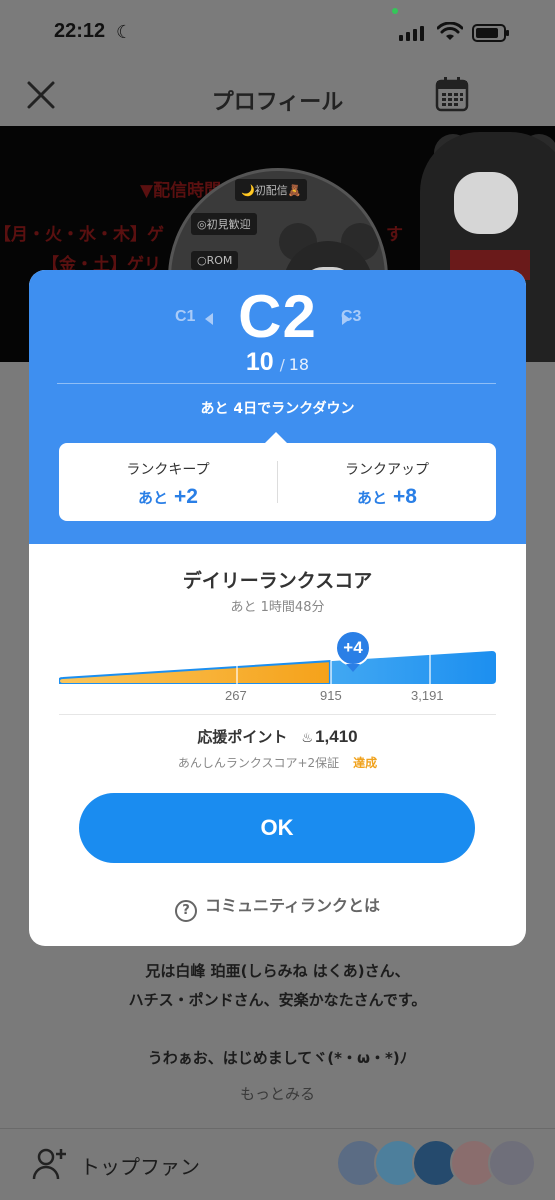 This screenshot has width=555, height=1200. What do you see at coordinates (242, 737) in the screenshot?
I see `support-label: 応援ポイント` at bounding box center [242, 737].